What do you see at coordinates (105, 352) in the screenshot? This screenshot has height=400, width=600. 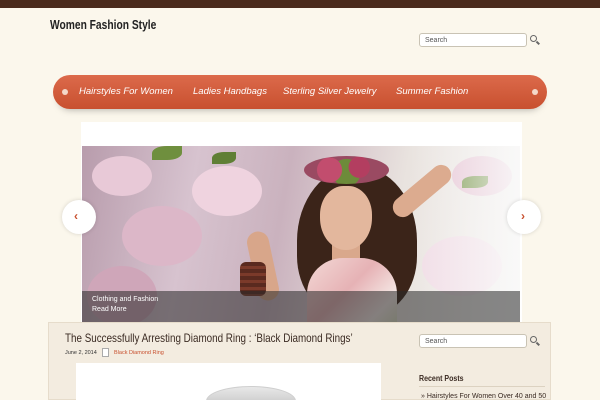 I see `document-icon` at bounding box center [105, 352].